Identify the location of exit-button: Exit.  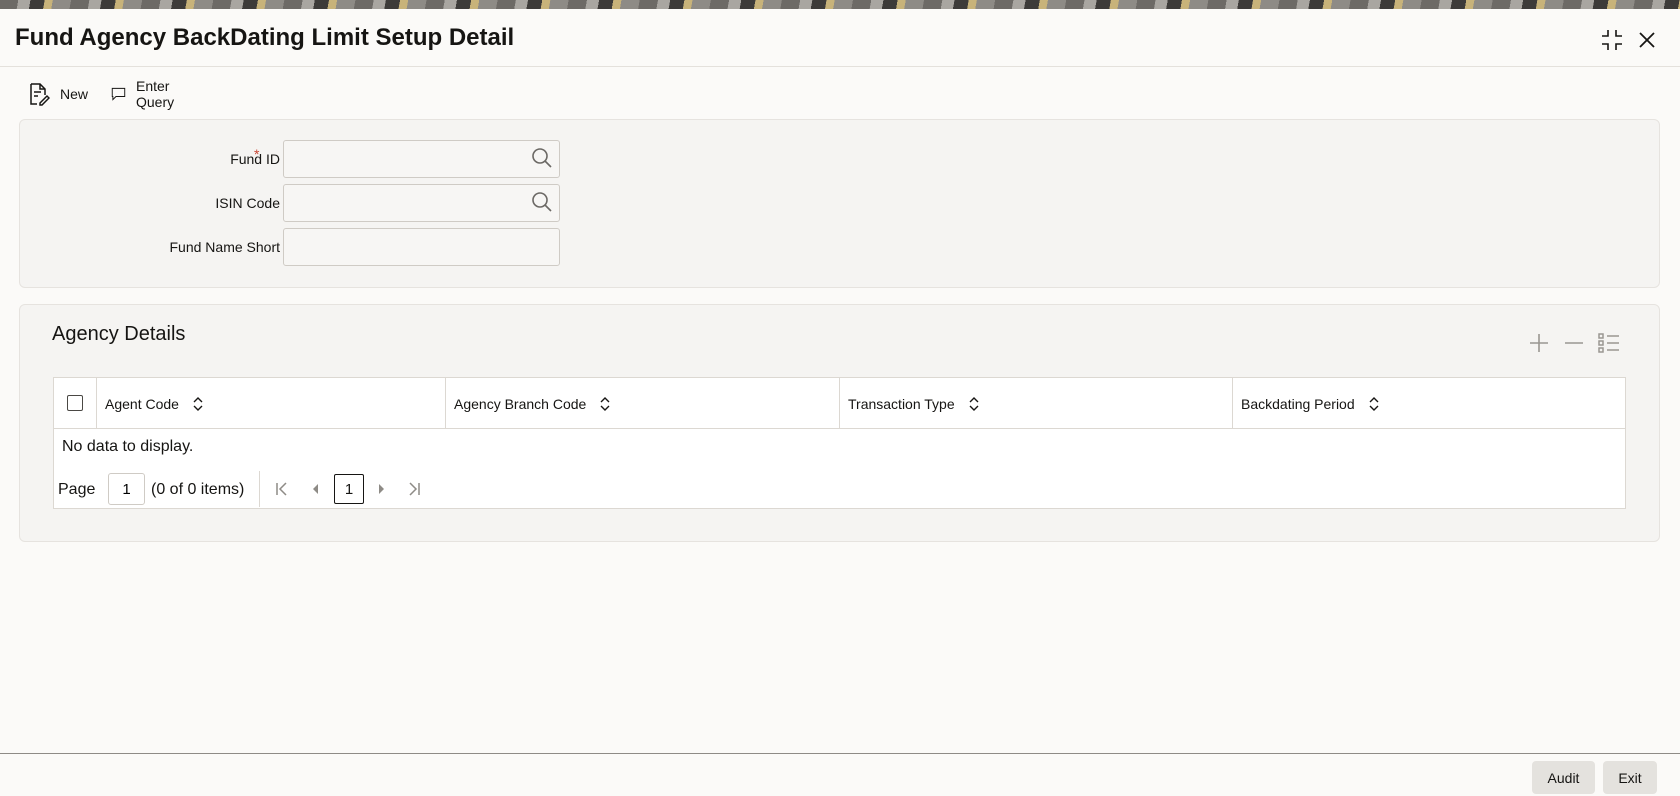
(1630, 777).